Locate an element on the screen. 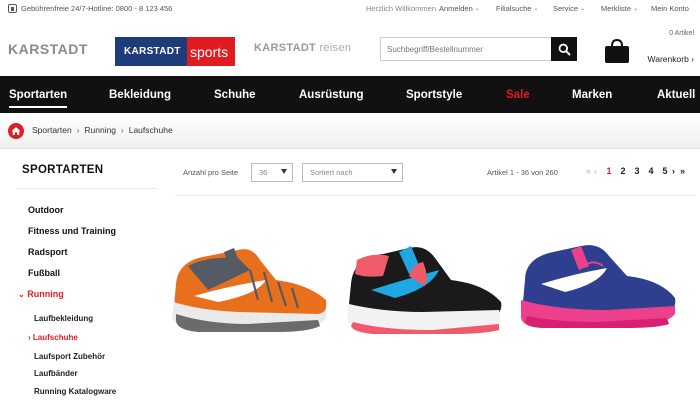 Image resolution: width=700 pixels, height=400 pixels. sidebar-subitem-laufbaender: Laufbänder is located at coordinates (56, 373).